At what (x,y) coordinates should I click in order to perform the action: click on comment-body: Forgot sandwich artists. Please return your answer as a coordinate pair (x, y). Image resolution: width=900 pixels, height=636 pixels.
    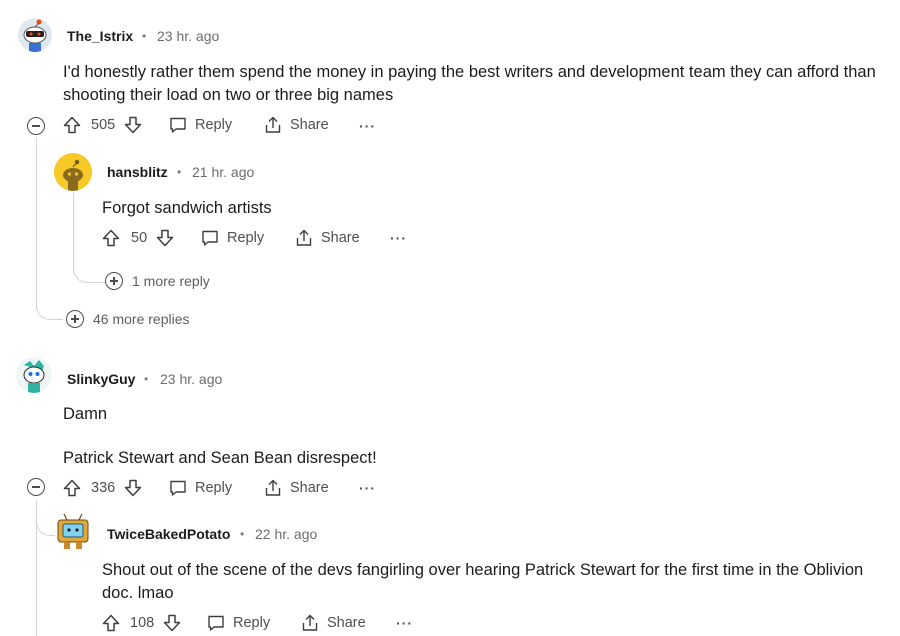
    Looking at the image, I should click on (187, 208).